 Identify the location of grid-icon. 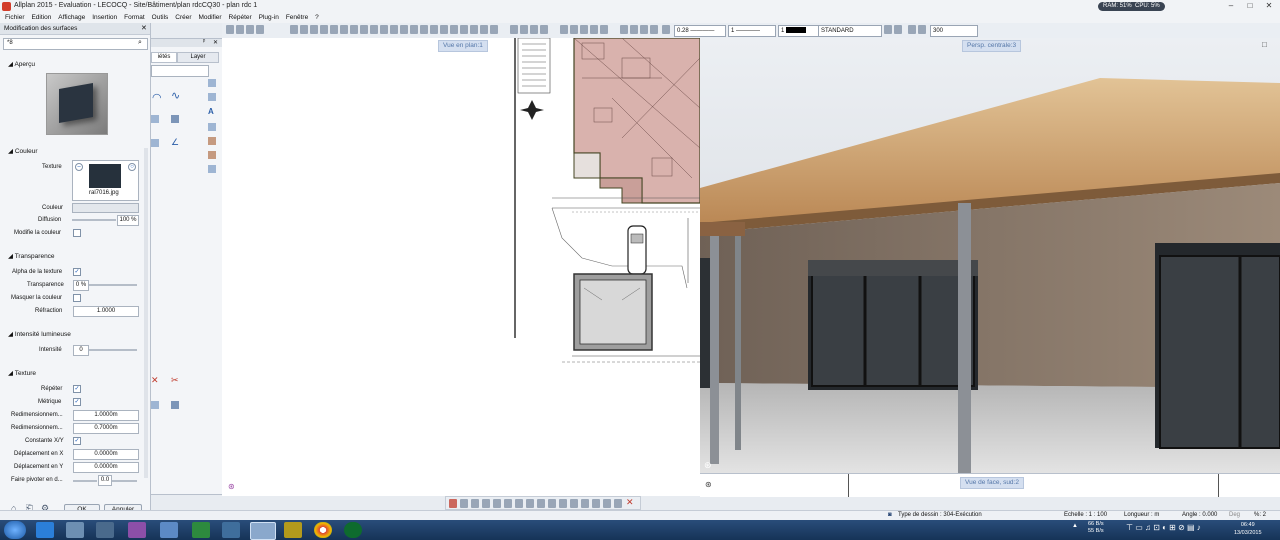
(584, 29).